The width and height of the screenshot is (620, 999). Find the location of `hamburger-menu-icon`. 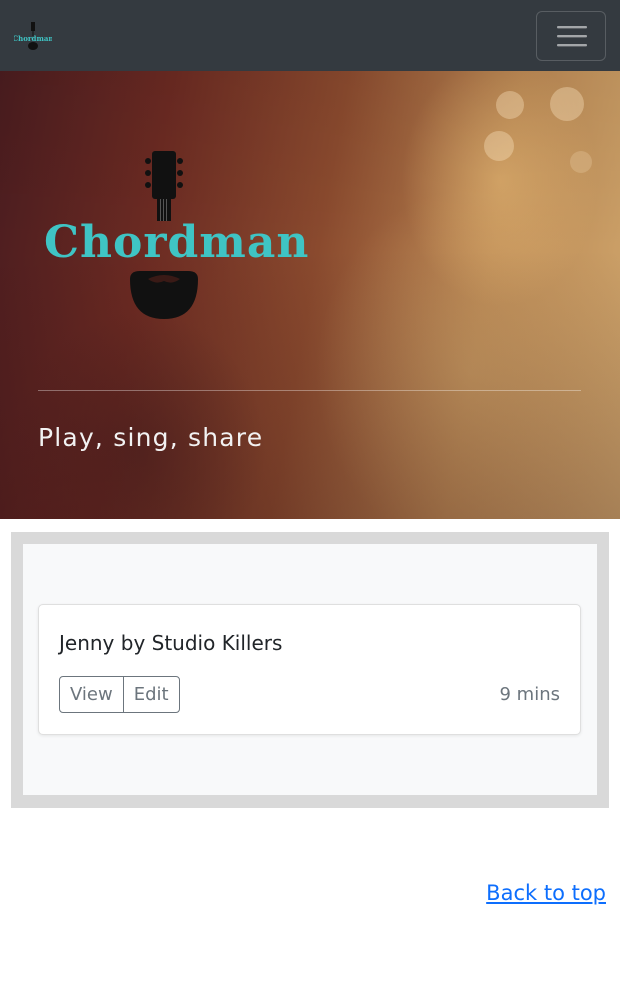

hamburger-menu-icon is located at coordinates (572, 36).